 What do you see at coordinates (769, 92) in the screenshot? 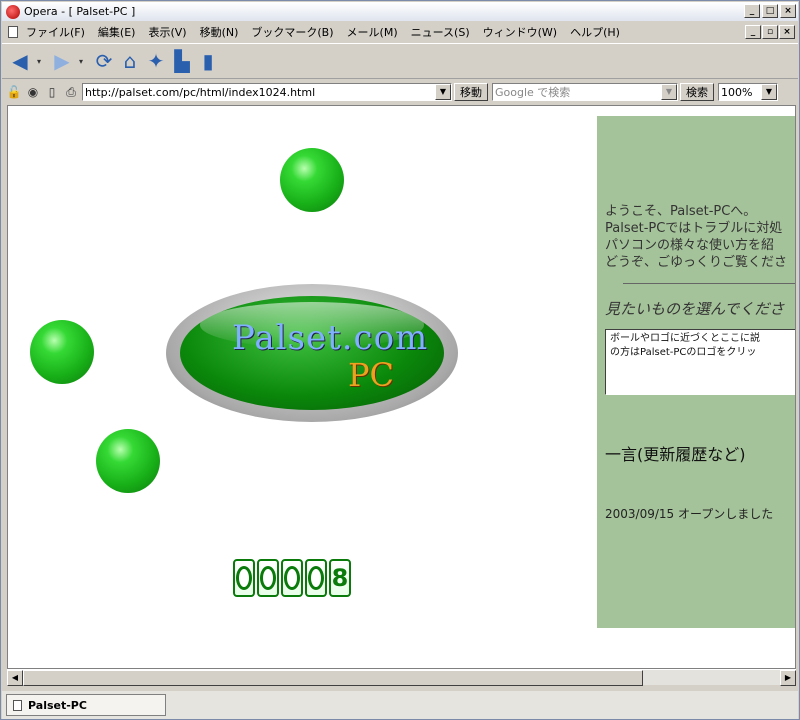
I see `zoom-dropdown-icon: ▼` at bounding box center [769, 92].